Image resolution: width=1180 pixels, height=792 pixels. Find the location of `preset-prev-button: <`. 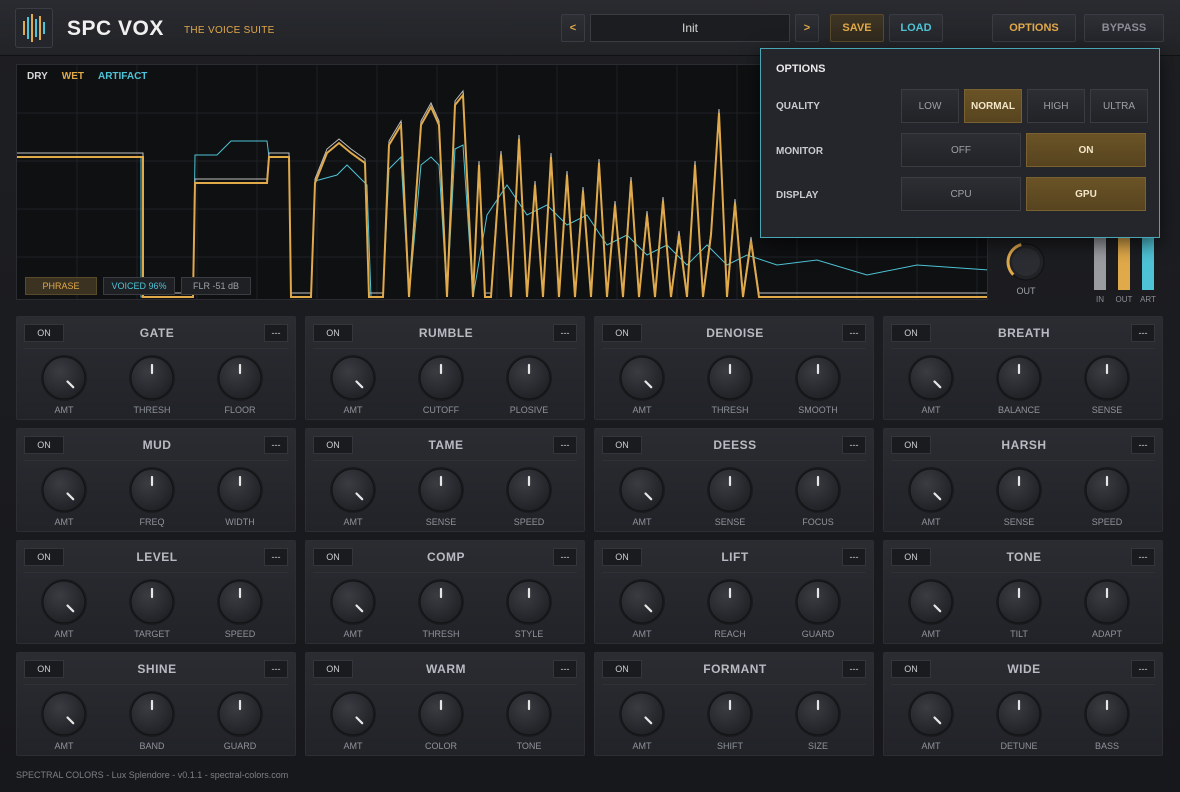

preset-prev-button: < is located at coordinates (573, 28).